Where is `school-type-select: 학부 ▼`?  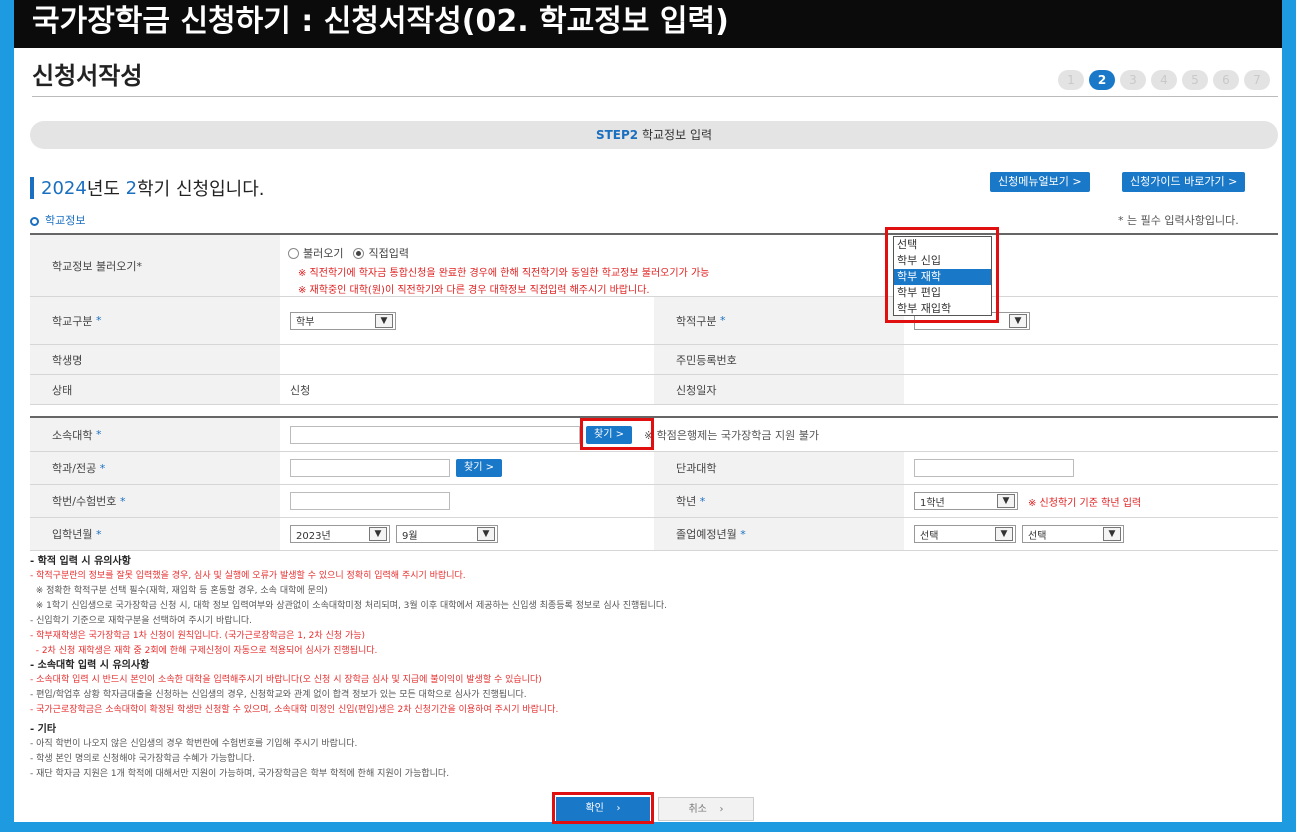
school-type-select: 학부 ▼ is located at coordinates (343, 320).